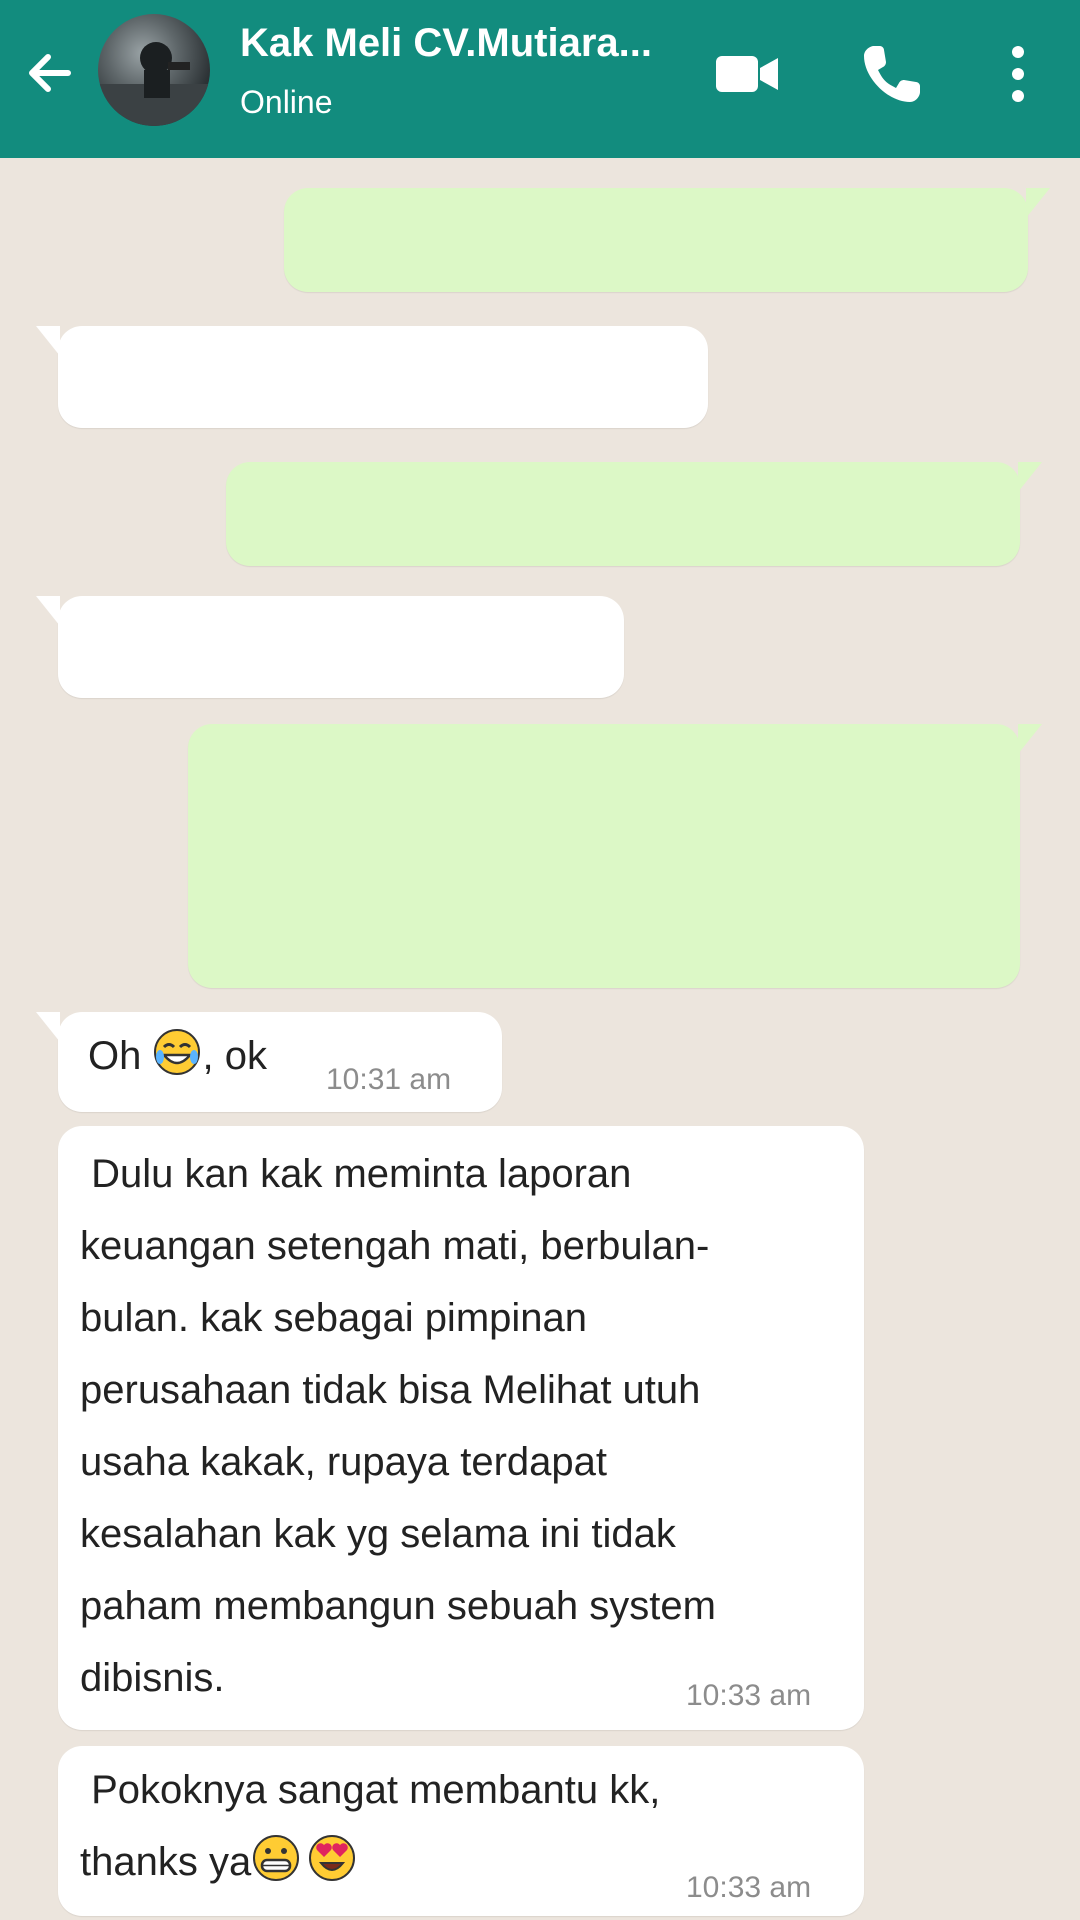  What do you see at coordinates (356, 1174) in the screenshot?
I see `message-line: Dulu kan kak meminta laporan` at bounding box center [356, 1174].